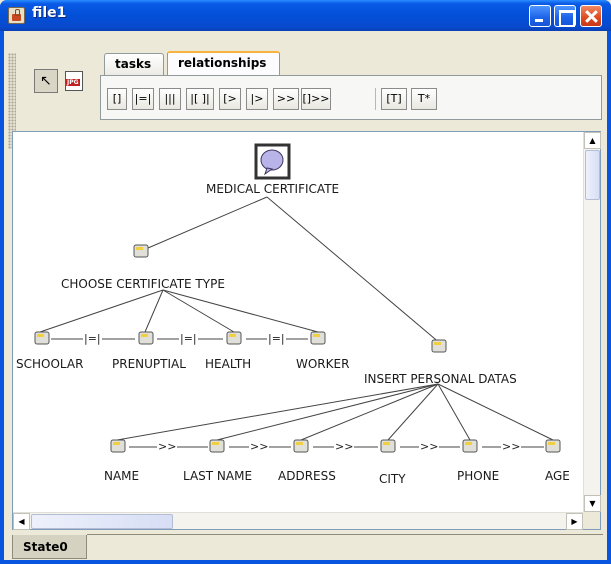 This screenshot has width=611, height=564. I want to click on jpg-file-icon, so click(74, 81).